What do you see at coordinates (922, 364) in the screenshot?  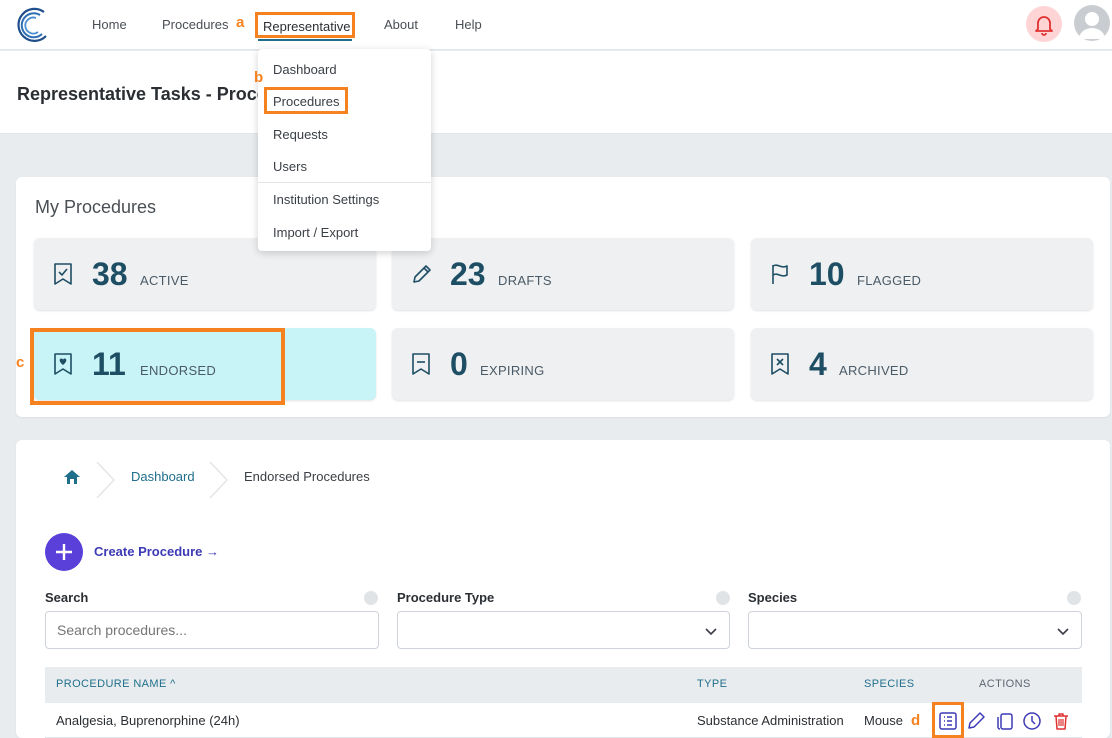 I see `stat-card-archived: 4 ARCHIVED` at bounding box center [922, 364].